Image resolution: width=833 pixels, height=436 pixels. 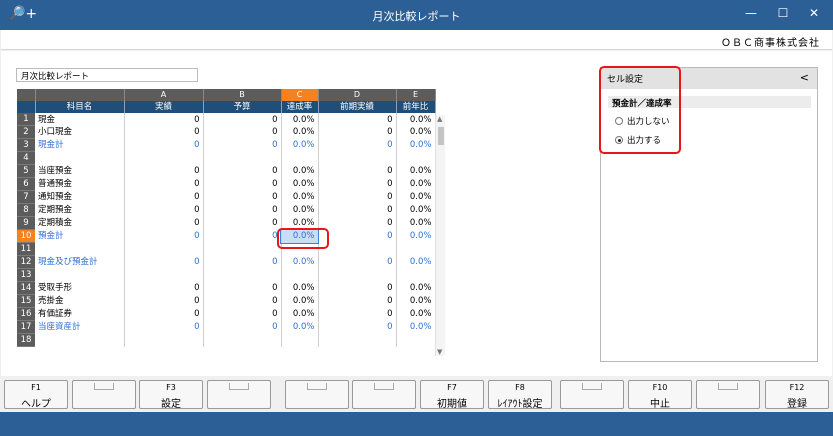 What do you see at coordinates (80, 223) in the screenshot?
I see `account-name-cell: 定期積金` at bounding box center [80, 223].